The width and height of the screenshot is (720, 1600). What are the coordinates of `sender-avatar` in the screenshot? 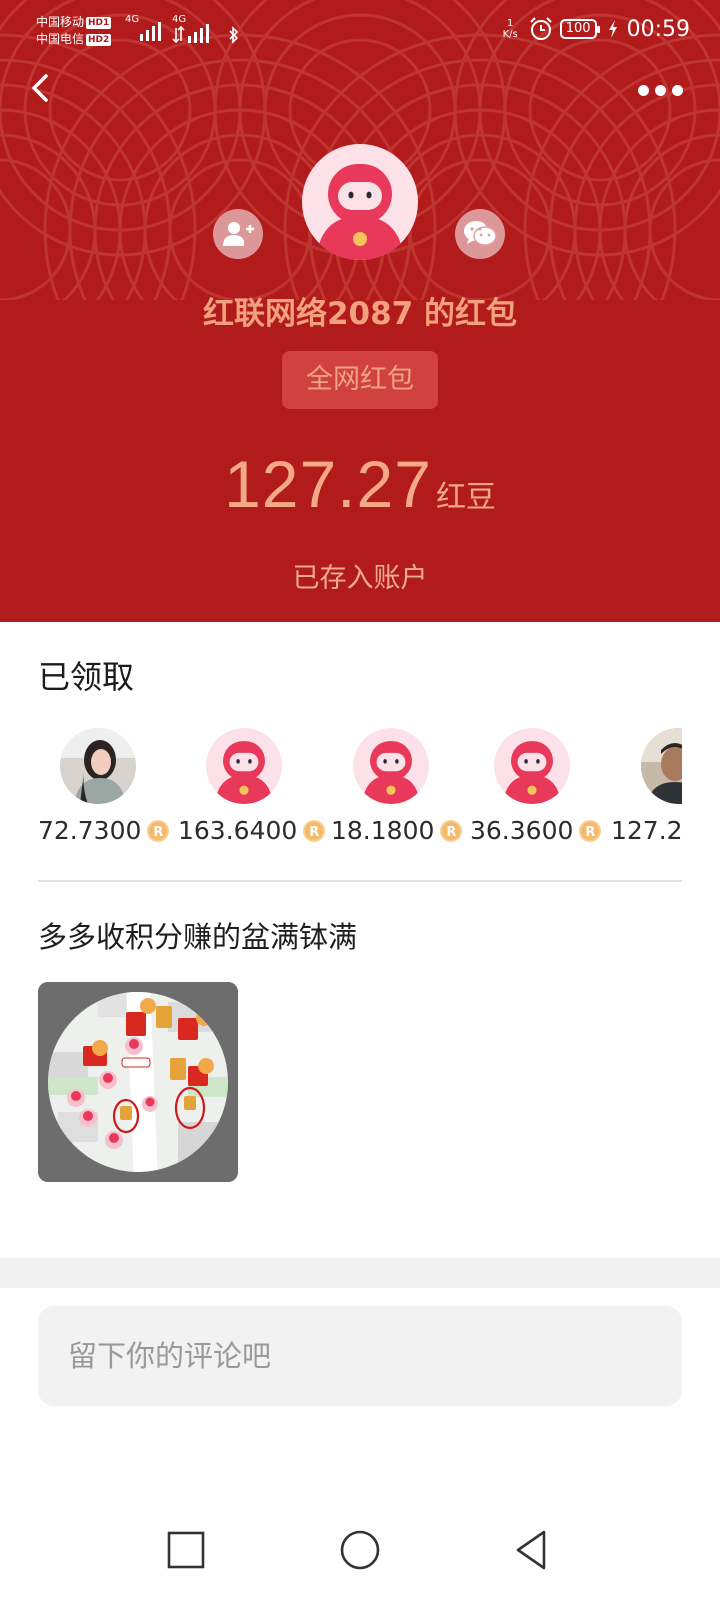 It's located at (360, 202).